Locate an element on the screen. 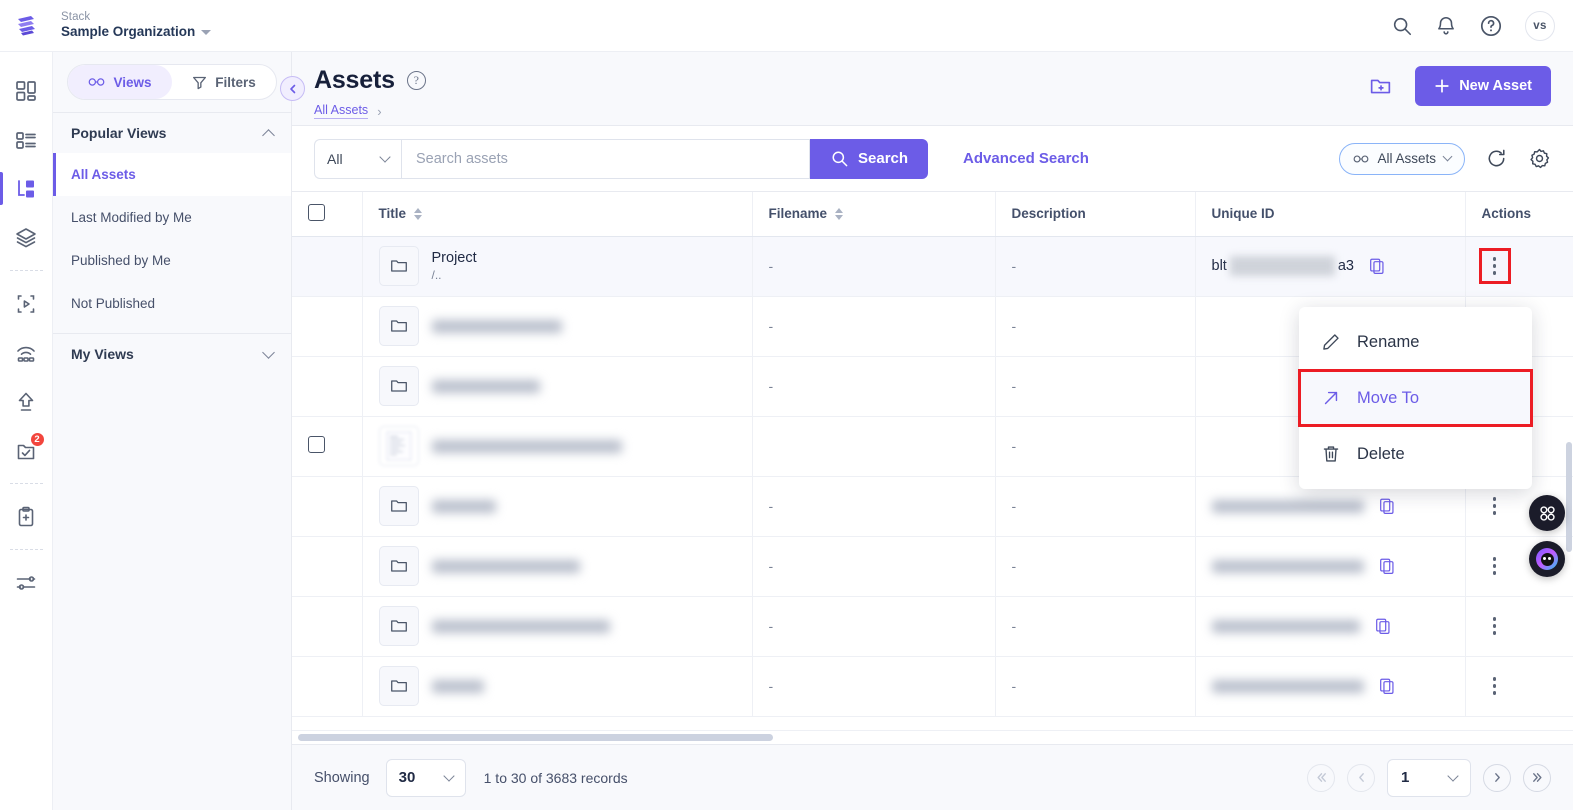  prev-page-button is located at coordinates (1361, 777).